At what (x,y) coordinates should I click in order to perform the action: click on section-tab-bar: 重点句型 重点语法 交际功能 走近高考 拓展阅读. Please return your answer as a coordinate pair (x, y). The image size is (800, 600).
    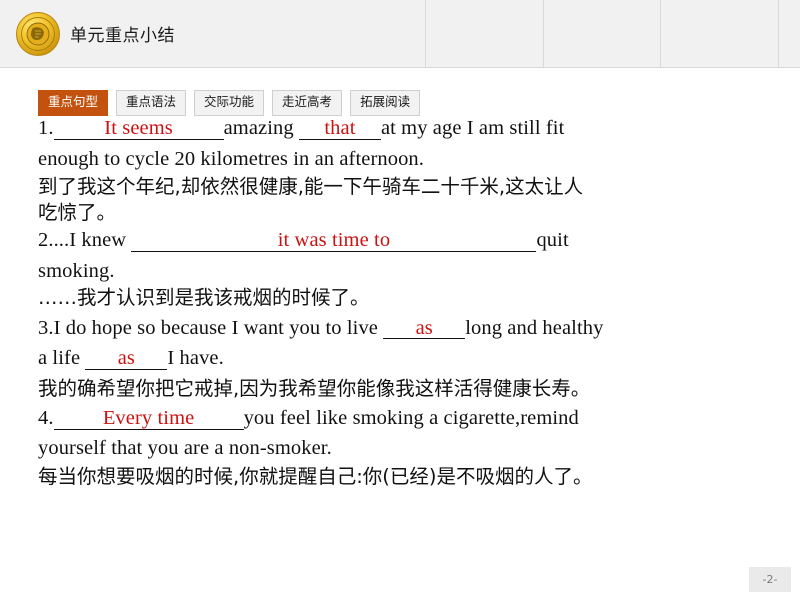
    Looking at the image, I should click on (229, 103).